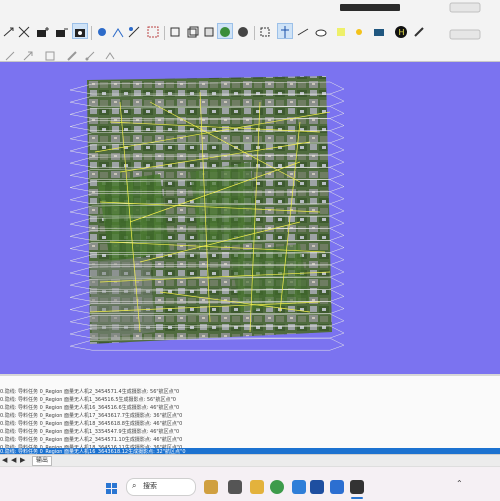 This screenshot has height=501, width=500. Describe the element at coordinates (9, 31) in the screenshot. I see `select-tool-icon` at that location.